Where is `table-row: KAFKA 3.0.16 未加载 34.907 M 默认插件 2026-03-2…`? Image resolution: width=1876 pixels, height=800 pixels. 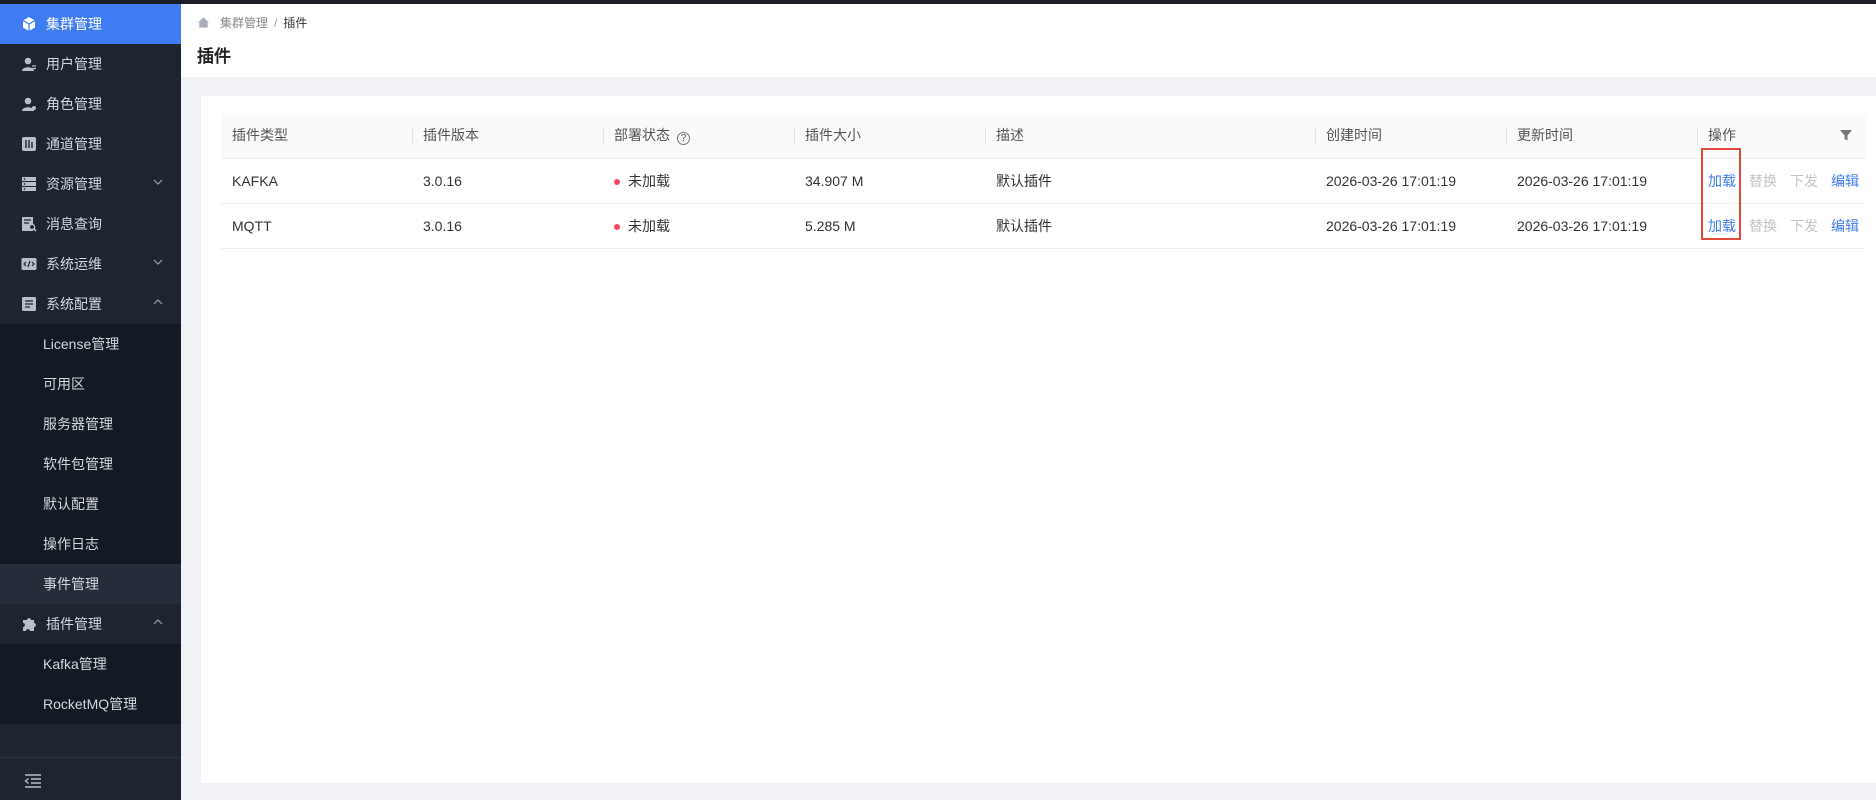
table-row: KAFKA 3.0.16 未加载 34.907 M 默认插件 2026-03-2… is located at coordinates (1043, 181).